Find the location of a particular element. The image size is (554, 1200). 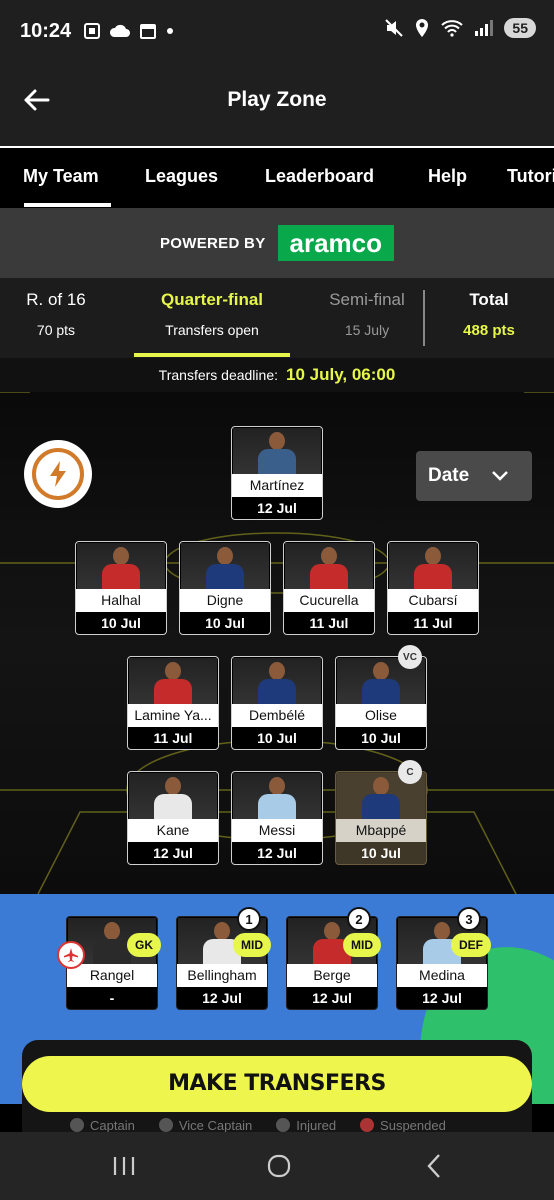

signal-icon is located at coordinates (484, 28).